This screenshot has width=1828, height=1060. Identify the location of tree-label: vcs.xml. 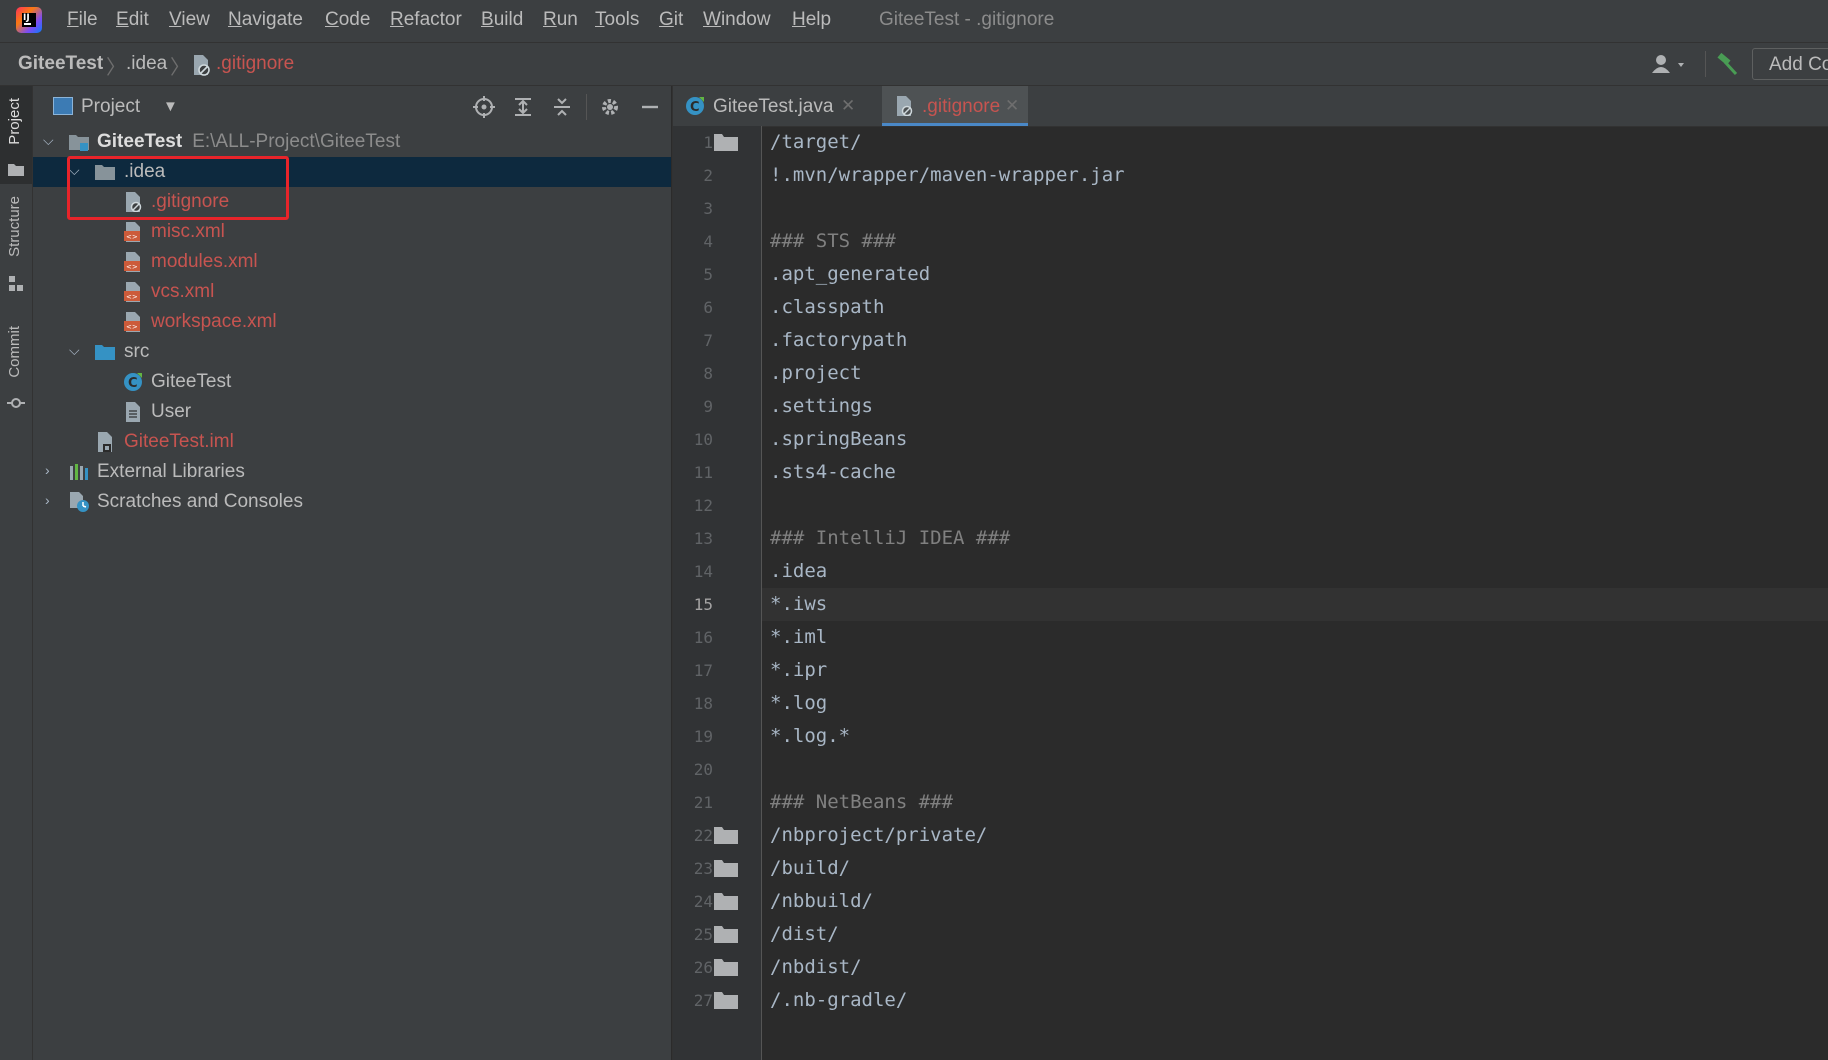
(183, 291).